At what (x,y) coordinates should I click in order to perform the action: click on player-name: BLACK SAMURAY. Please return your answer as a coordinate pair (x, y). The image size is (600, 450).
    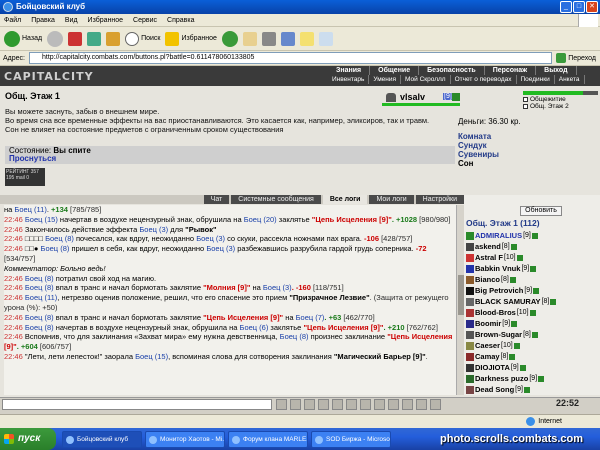
    Looking at the image, I should click on (508, 301).